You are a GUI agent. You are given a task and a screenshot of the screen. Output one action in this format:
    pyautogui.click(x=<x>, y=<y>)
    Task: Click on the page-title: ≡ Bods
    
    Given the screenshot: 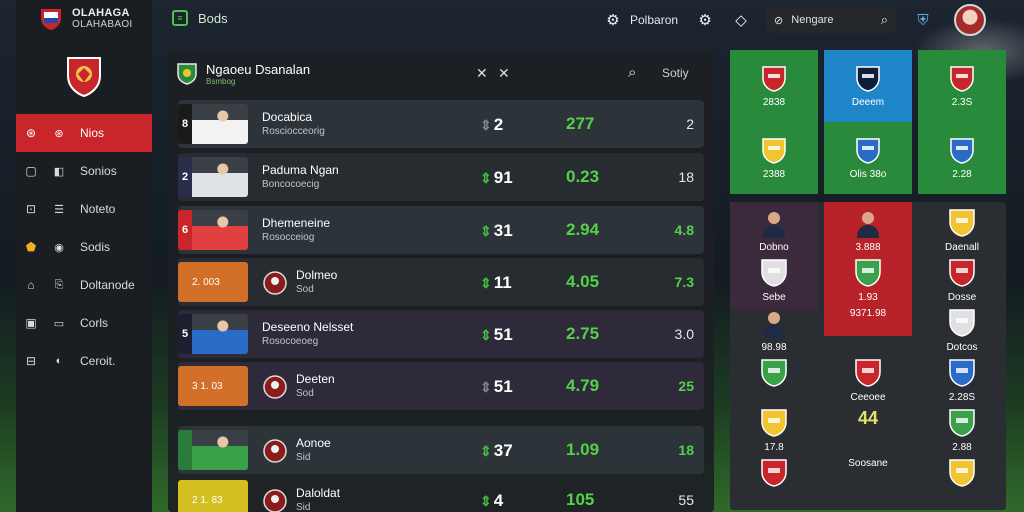 What is the action you would take?
    pyautogui.click(x=200, y=18)
    